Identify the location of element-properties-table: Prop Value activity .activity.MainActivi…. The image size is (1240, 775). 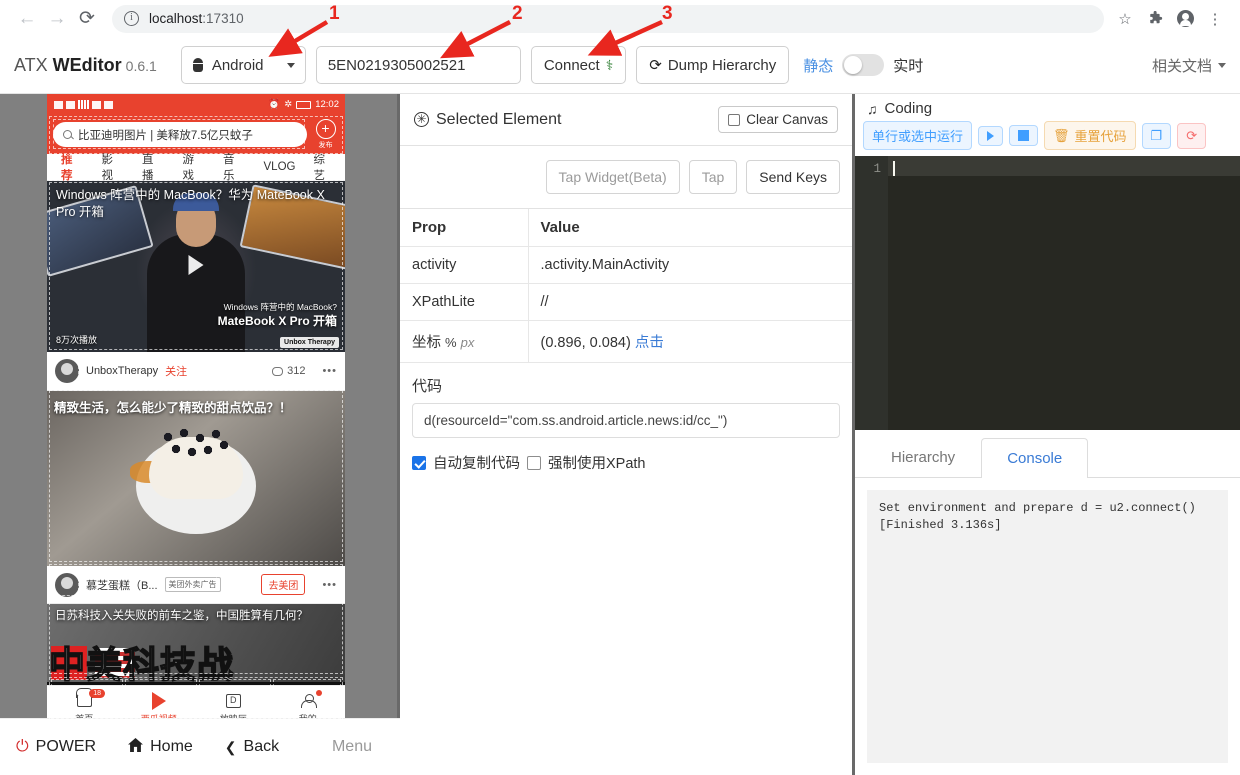
(626, 286).